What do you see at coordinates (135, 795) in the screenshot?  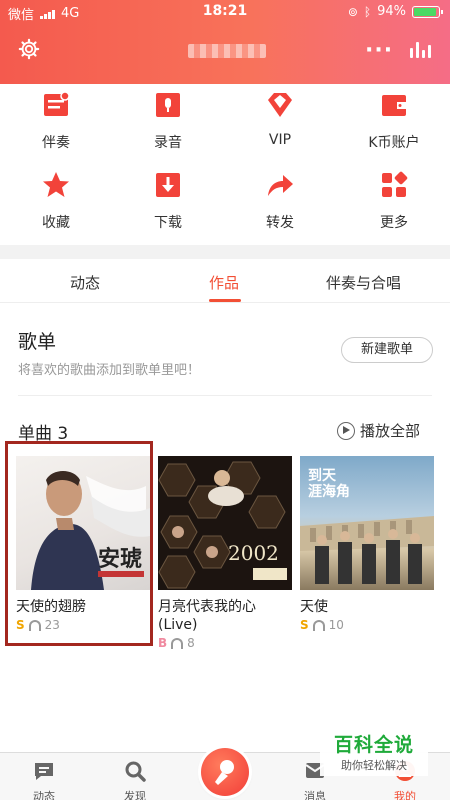 I see `nav-label: 发现` at bounding box center [135, 795].